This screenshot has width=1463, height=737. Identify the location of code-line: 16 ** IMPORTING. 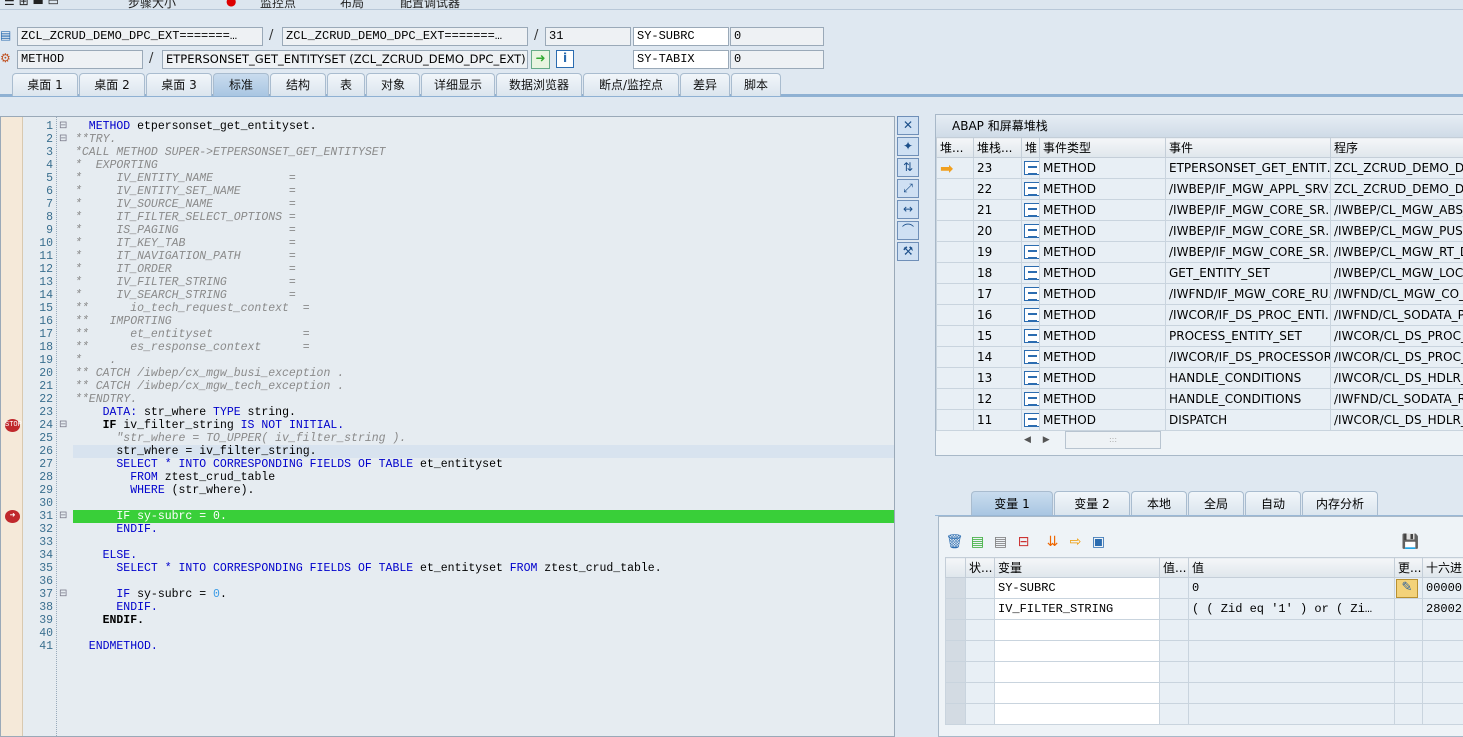
(447, 321).